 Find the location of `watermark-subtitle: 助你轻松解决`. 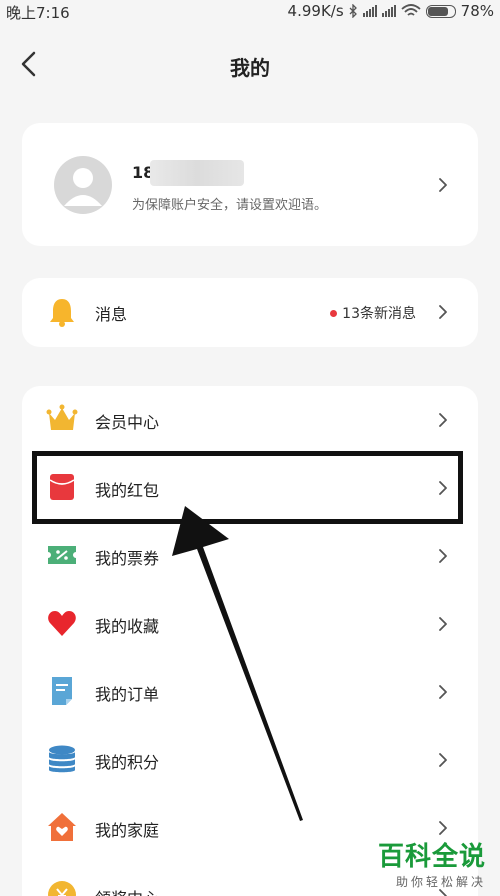

watermark-subtitle: 助你轻松解决 is located at coordinates (440, 882).